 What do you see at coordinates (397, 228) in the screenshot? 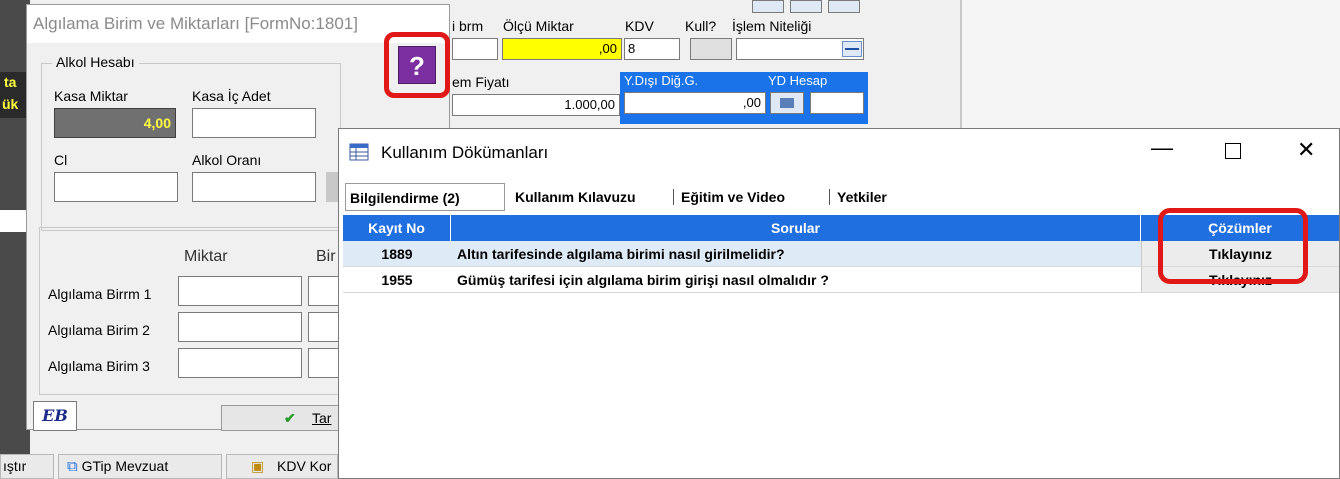
I see `col-kayit-no: Kayıt No` at bounding box center [397, 228].